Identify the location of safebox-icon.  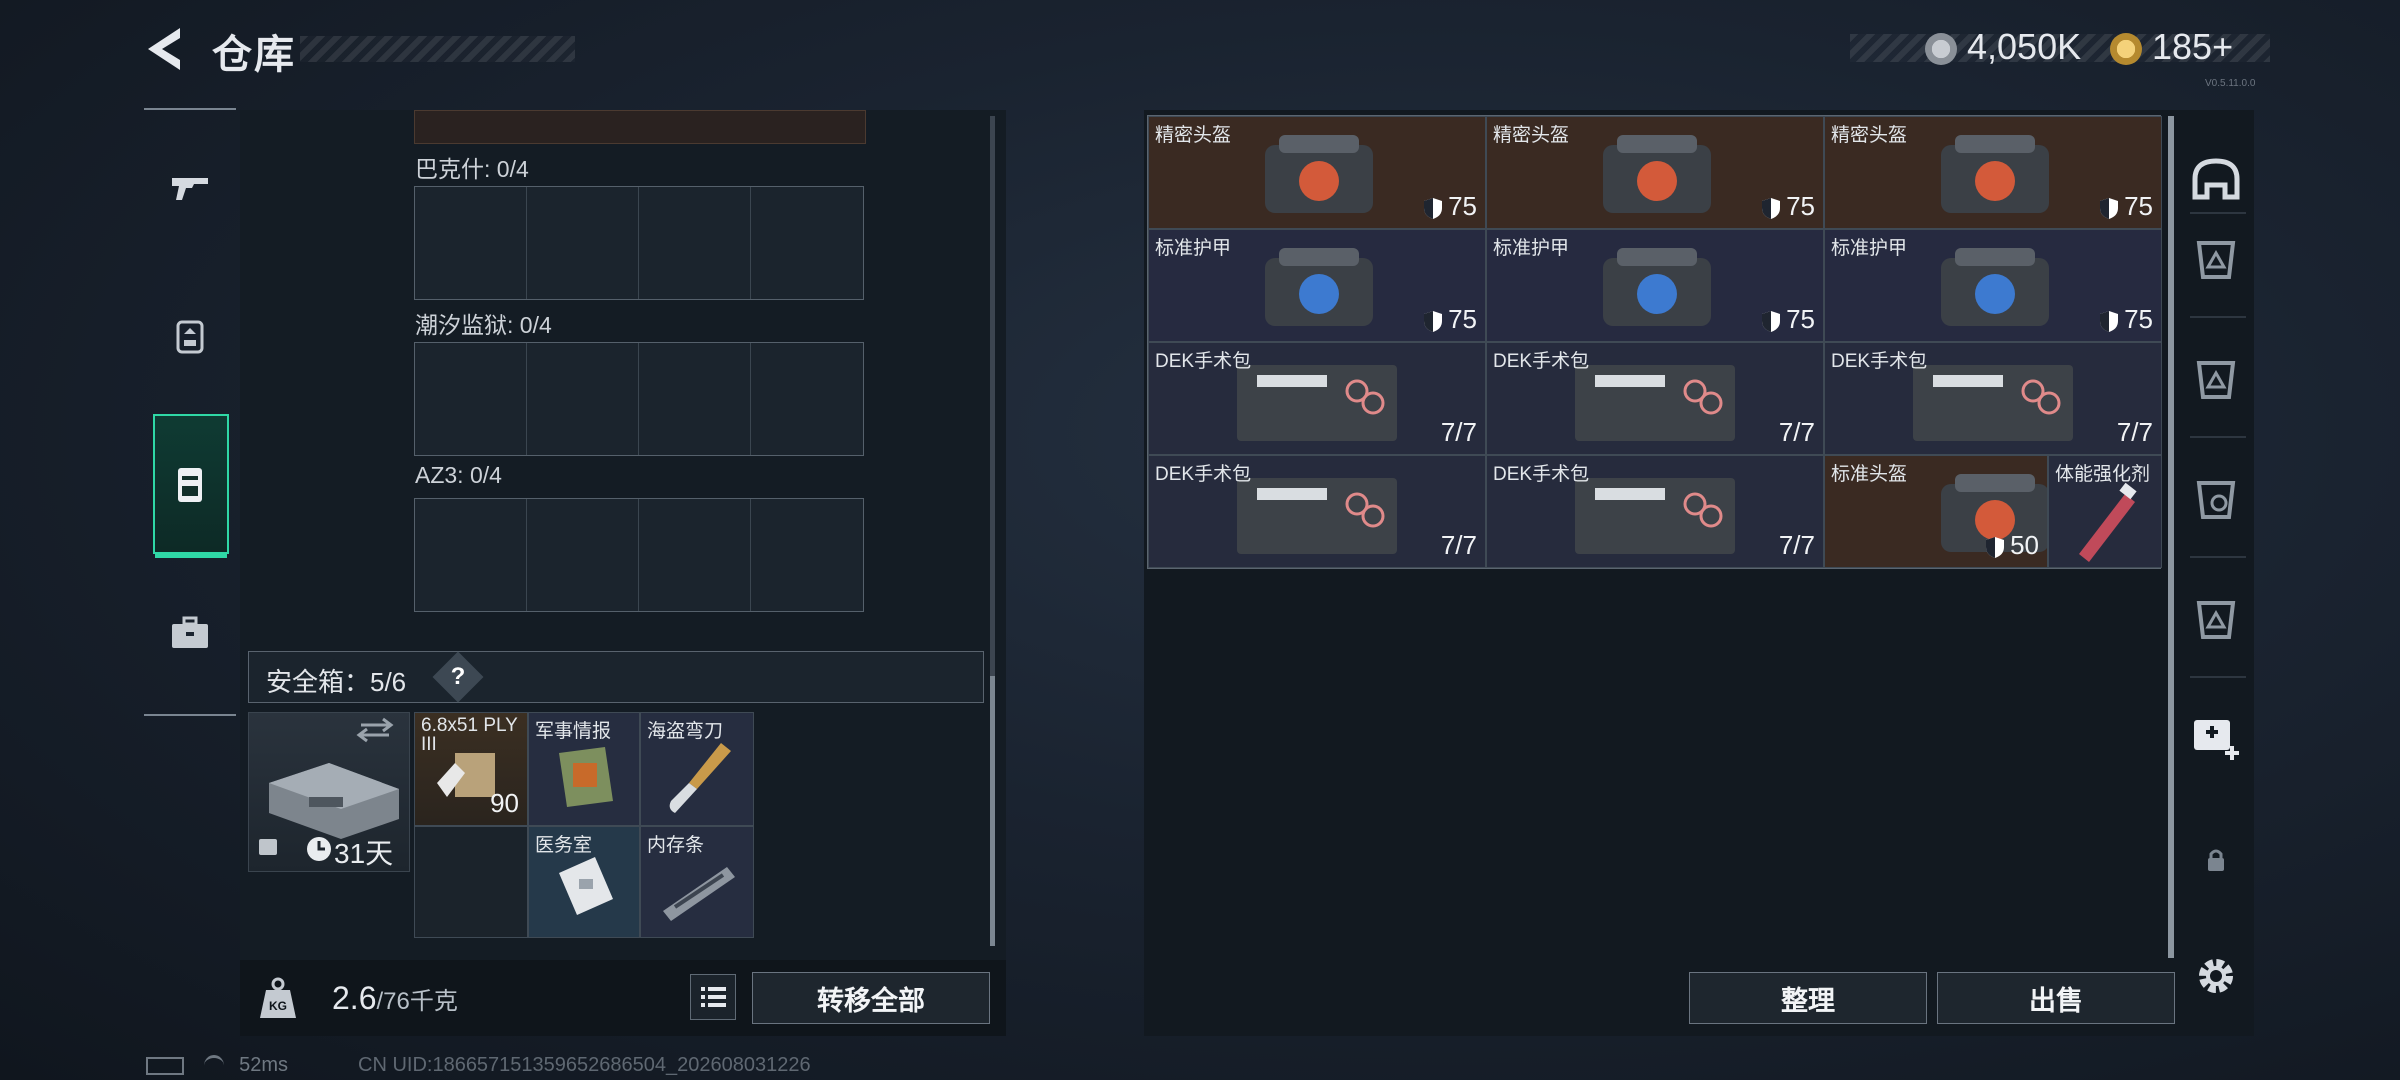
(190, 485).